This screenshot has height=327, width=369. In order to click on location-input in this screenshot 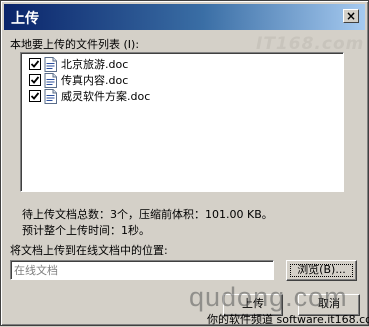, I will do `click(142, 270)`.